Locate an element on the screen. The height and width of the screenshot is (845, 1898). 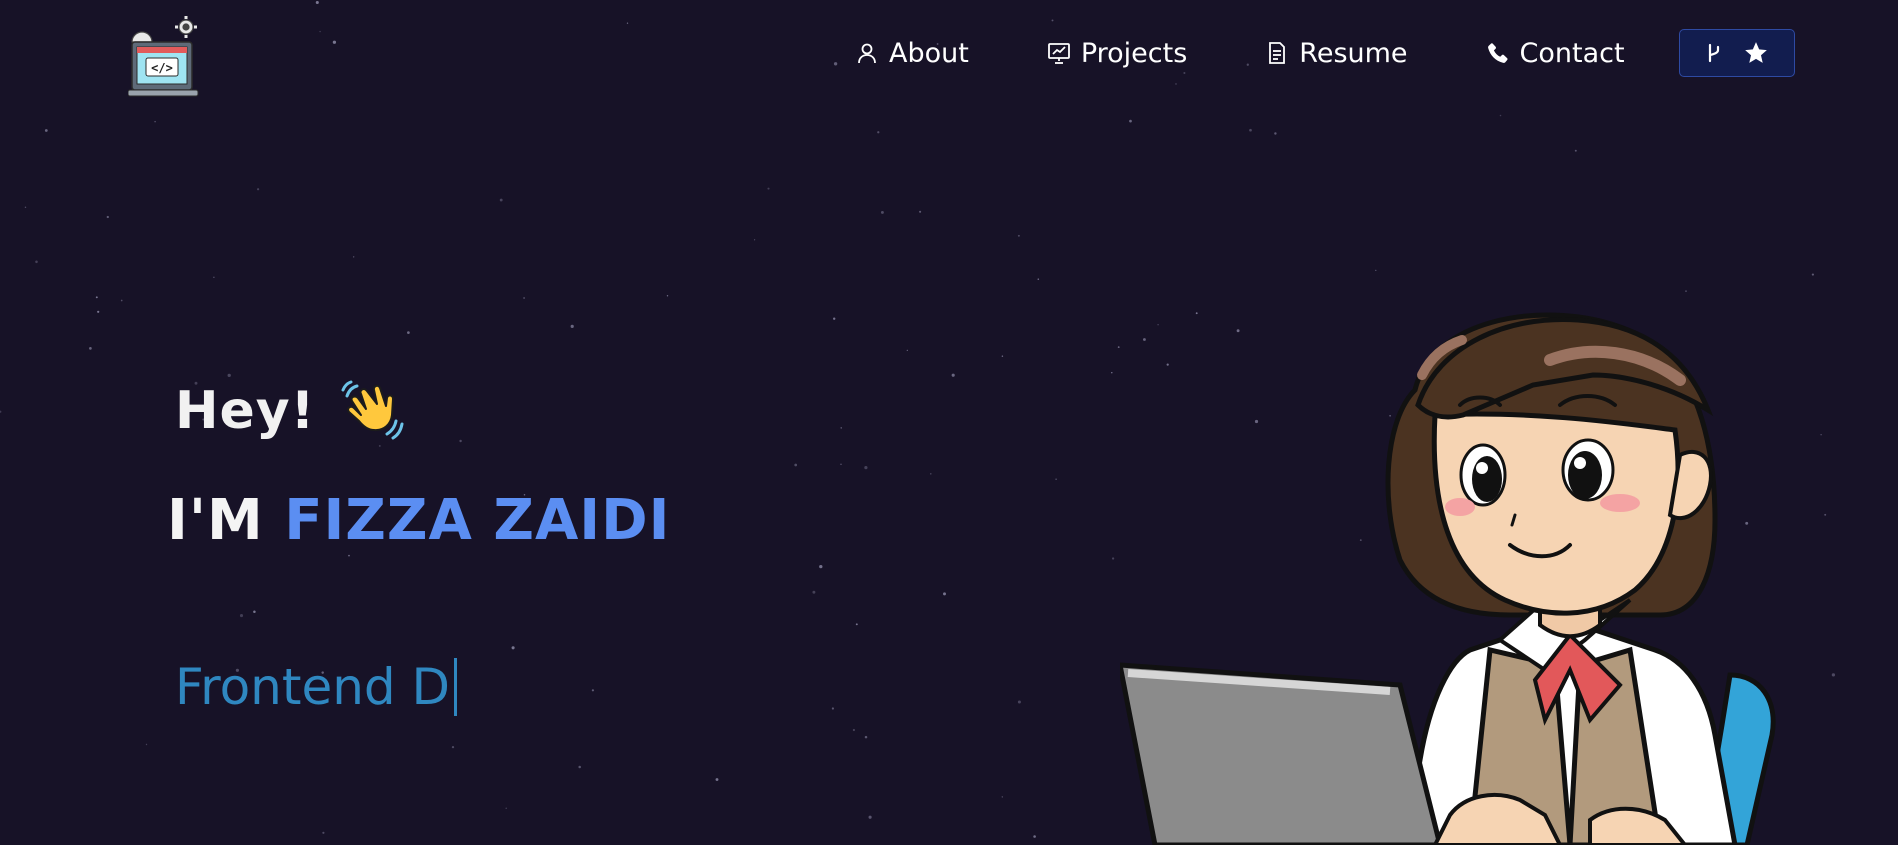
typewriter-role: Frontend D is located at coordinates (316, 687).